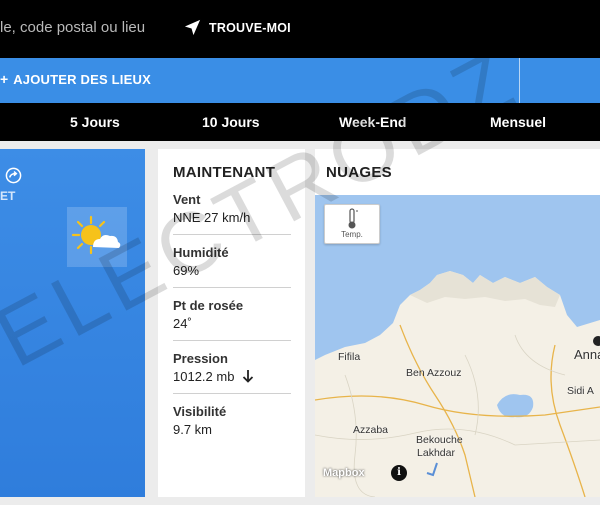 This screenshot has height=505, width=600. What do you see at coordinates (439, 446) in the screenshot?
I see `map-place-label: Bekouche Lakhdar` at bounding box center [439, 446].